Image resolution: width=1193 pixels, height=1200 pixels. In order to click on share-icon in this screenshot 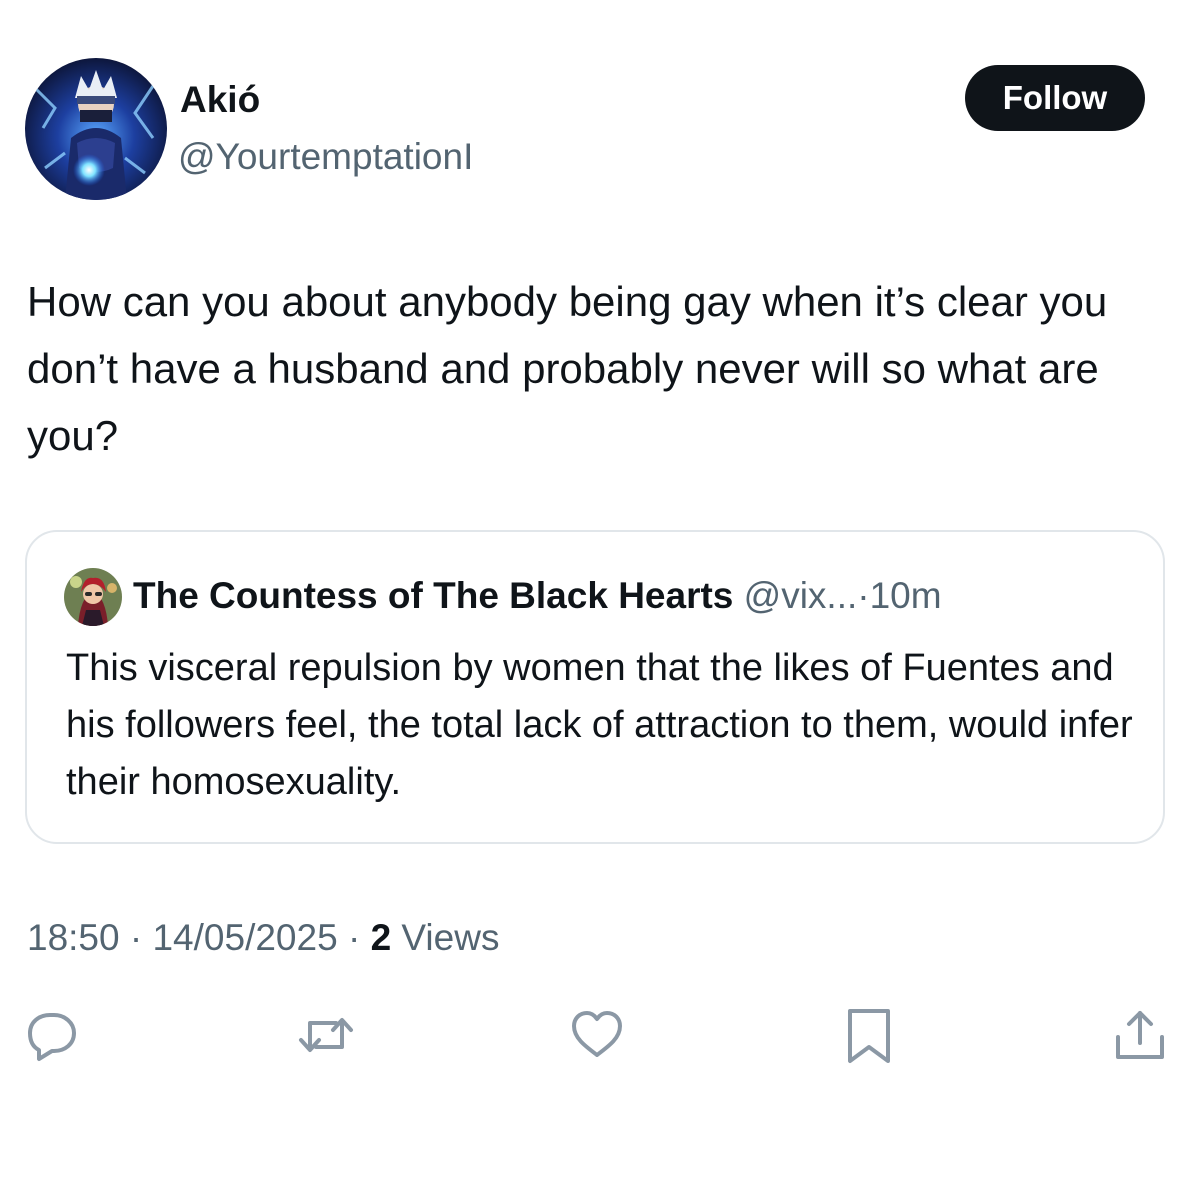, I will do `click(1140, 1035)`.